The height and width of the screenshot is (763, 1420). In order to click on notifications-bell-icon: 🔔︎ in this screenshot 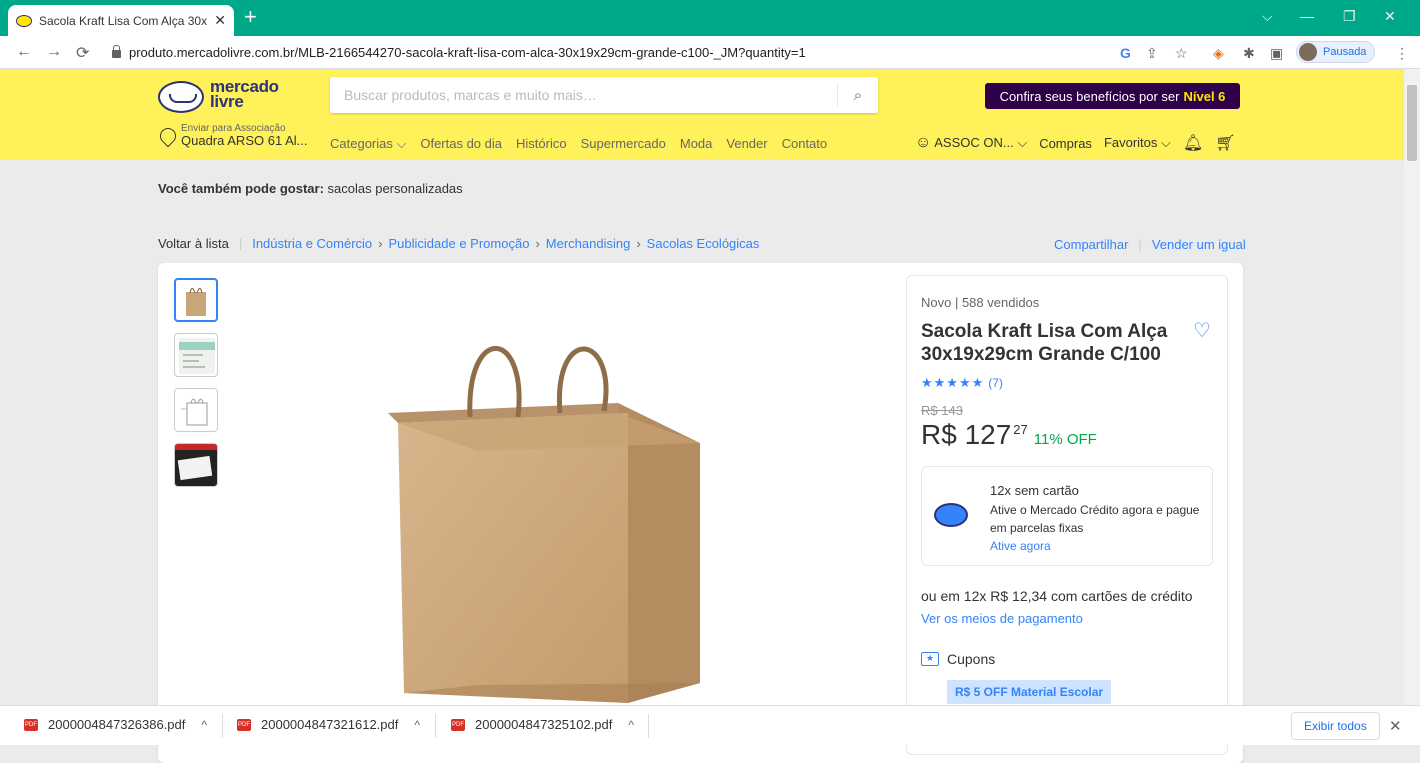, I will do `click(1193, 143)`.